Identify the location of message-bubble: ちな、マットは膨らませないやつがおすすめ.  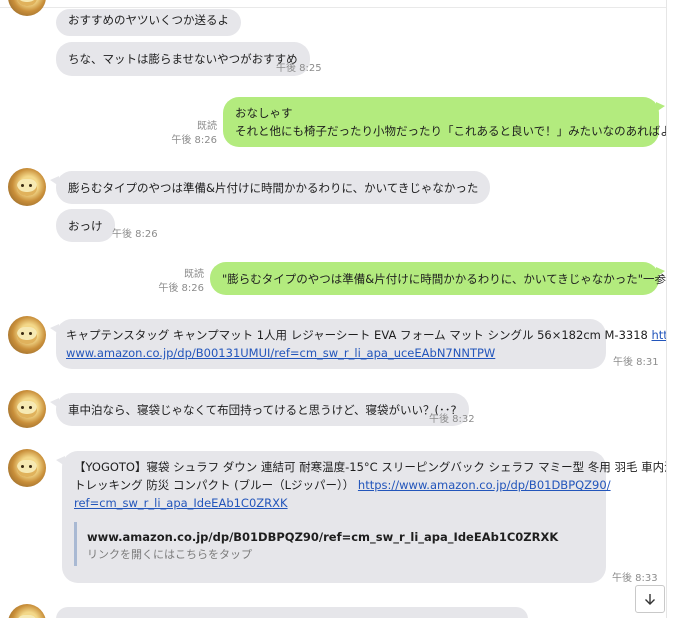
(183, 59).